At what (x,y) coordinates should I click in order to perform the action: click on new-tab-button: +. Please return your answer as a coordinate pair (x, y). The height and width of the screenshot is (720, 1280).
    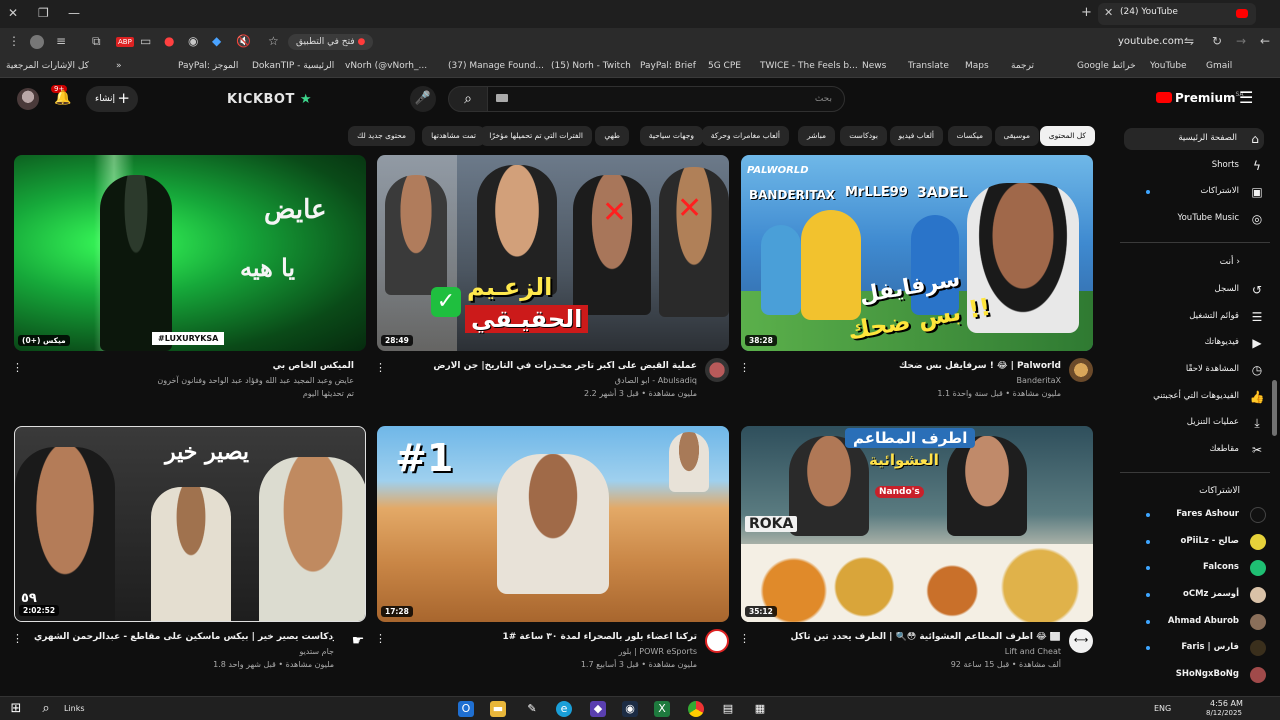
    Looking at the image, I should click on (1086, 12).